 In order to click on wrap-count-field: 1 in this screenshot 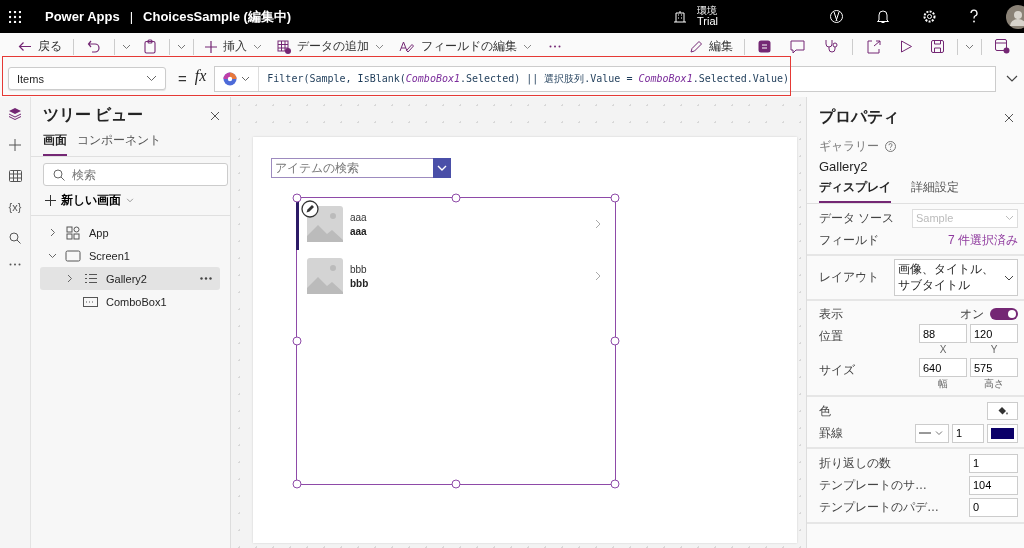, I will do `click(993, 463)`.